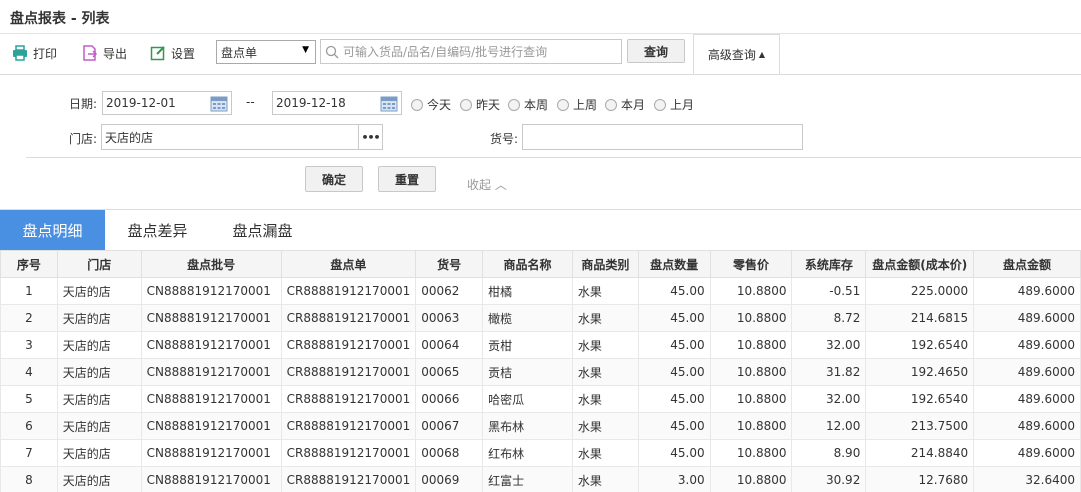 Image resolution: width=1081 pixels, height=492 pixels. What do you see at coordinates (920, 453) in the screenshot?
I see `table-cell: 214.8840` at bounding box center [920, 453].